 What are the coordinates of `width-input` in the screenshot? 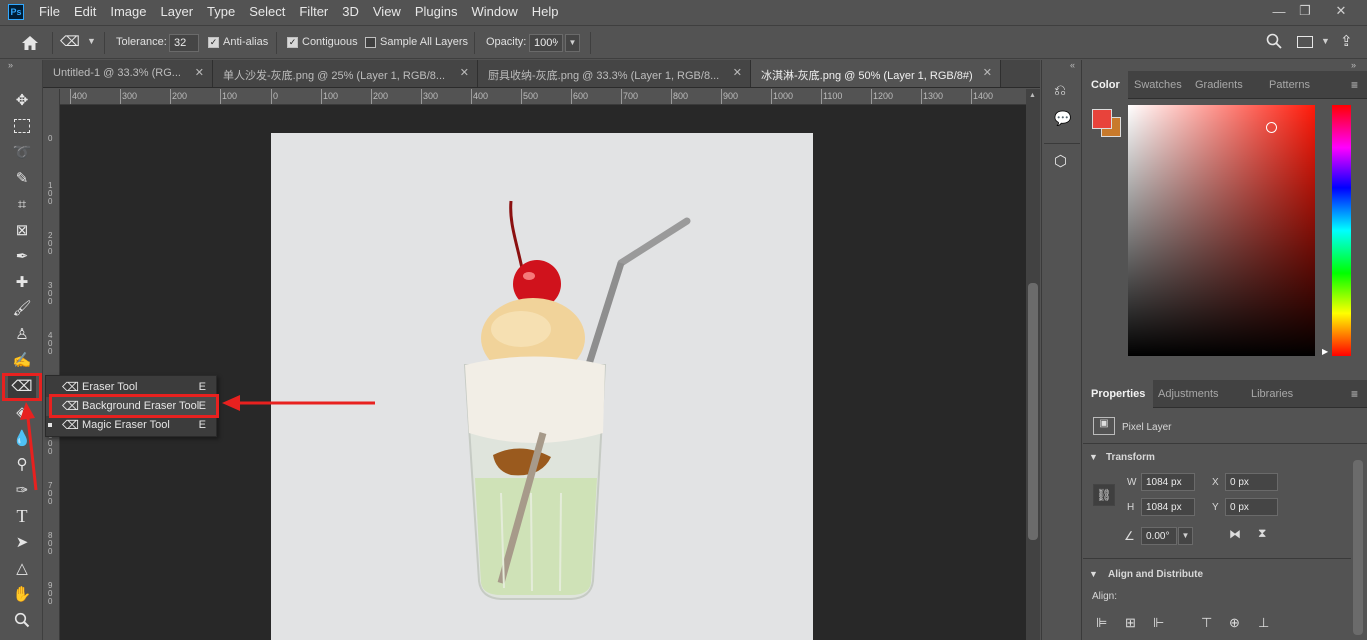 It's located at (1168, 482).